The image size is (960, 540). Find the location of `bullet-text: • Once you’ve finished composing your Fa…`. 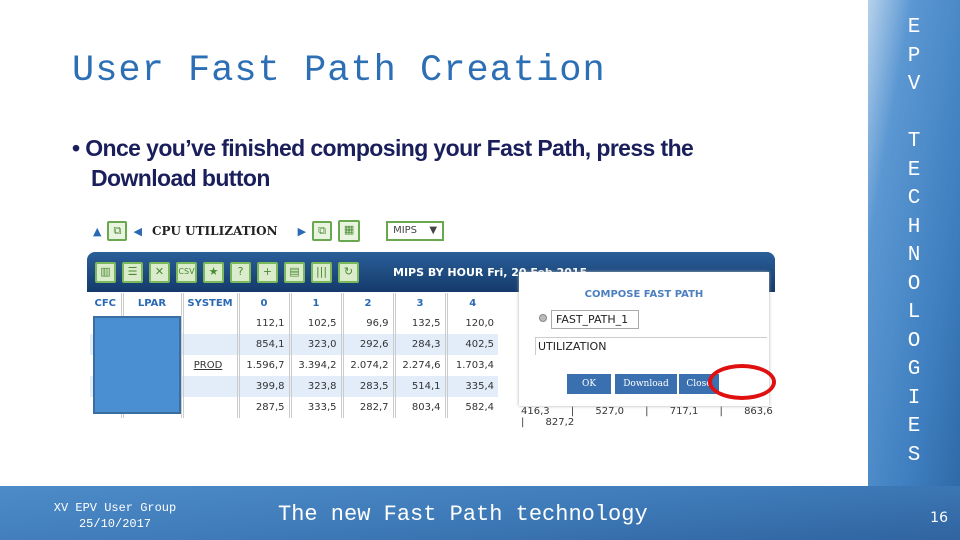

bullet-text: • Once you’ve finished composing your Fa… is located at coordinates (422, 163).